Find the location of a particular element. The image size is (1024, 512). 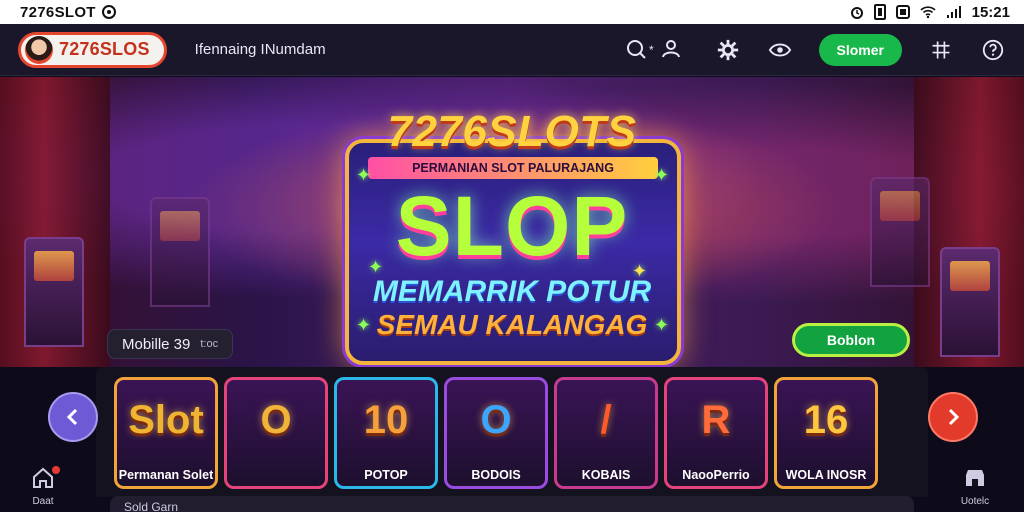

brand-logo: 7276SLOS is located at coordinates (92, 49).